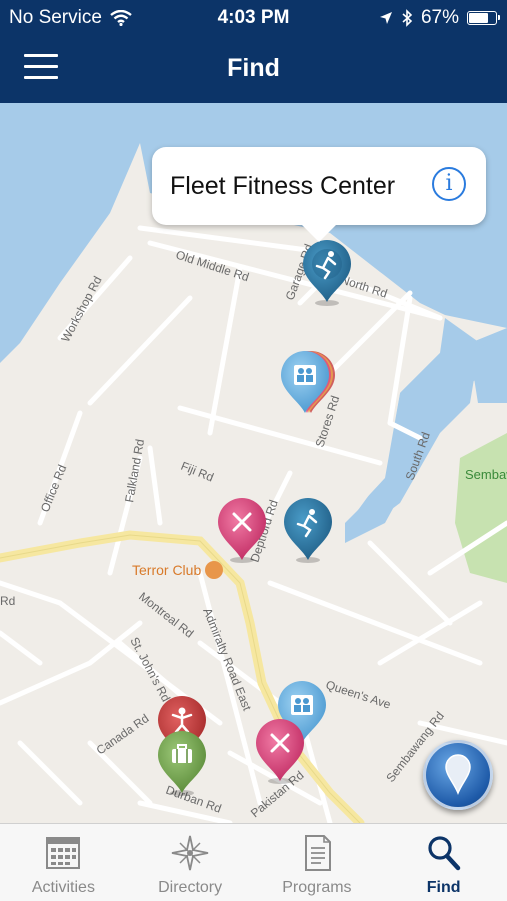 The width and height of the screenshot is (507, 901). Describe the element at coordinates (190, 887) in the screenshot. I see `tab-label: Directory` at that location.